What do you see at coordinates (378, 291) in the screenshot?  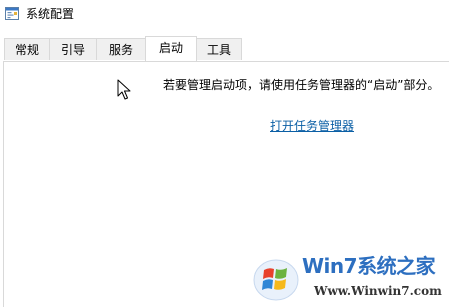 I see `watermark-url: Www.Winwin7.com` at bounding box center [378, 291].